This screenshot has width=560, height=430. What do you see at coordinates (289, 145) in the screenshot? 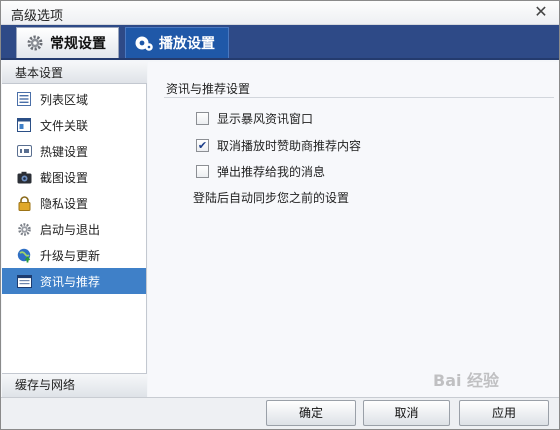
I see `option-label: 取消播放时赞助商推荐内容` at bounding box center [289, 145].